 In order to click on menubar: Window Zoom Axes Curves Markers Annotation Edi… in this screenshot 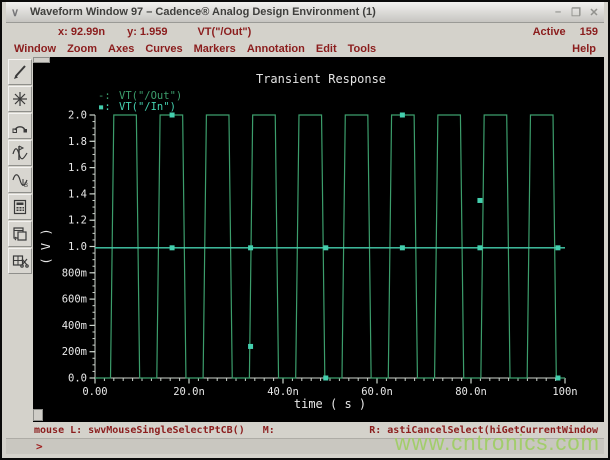, I will do `click(305, 48)`.